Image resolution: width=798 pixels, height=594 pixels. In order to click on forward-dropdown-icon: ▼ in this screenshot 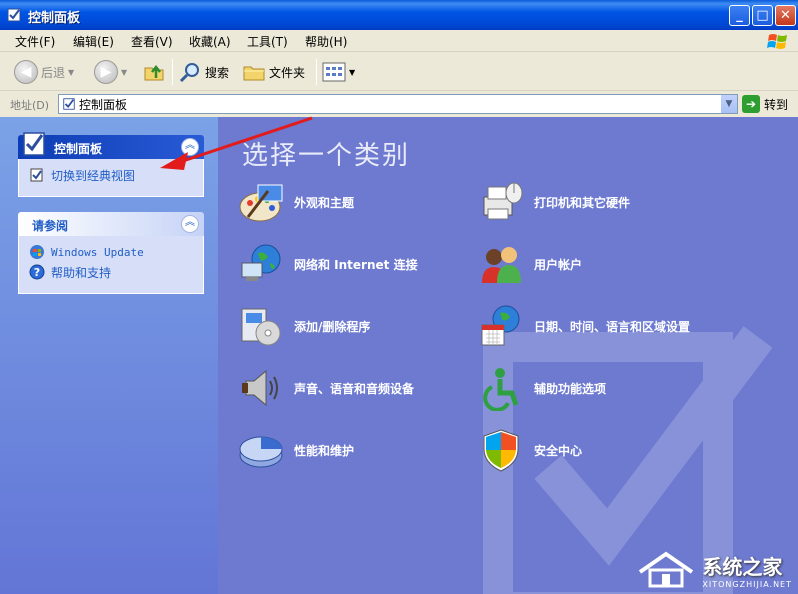, I will do `click(124, 72)`.